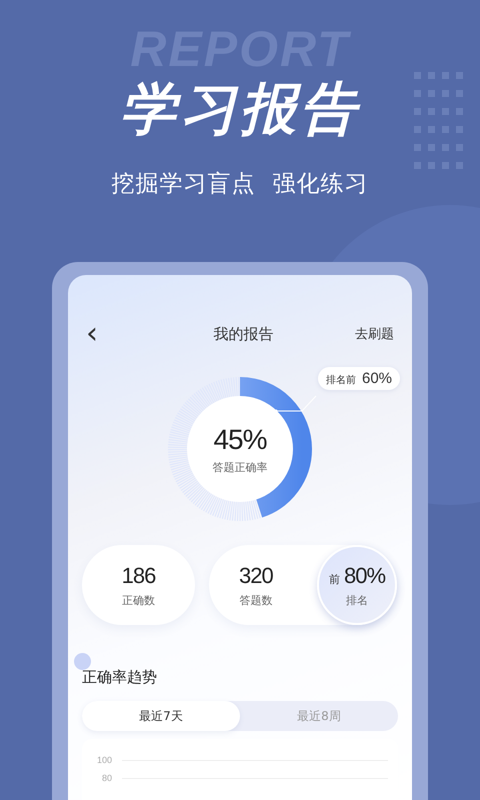 Image resolution: width=480 pixels, height=800 pixels. I want to click on rank-prefix: 前, so click(334, 579).